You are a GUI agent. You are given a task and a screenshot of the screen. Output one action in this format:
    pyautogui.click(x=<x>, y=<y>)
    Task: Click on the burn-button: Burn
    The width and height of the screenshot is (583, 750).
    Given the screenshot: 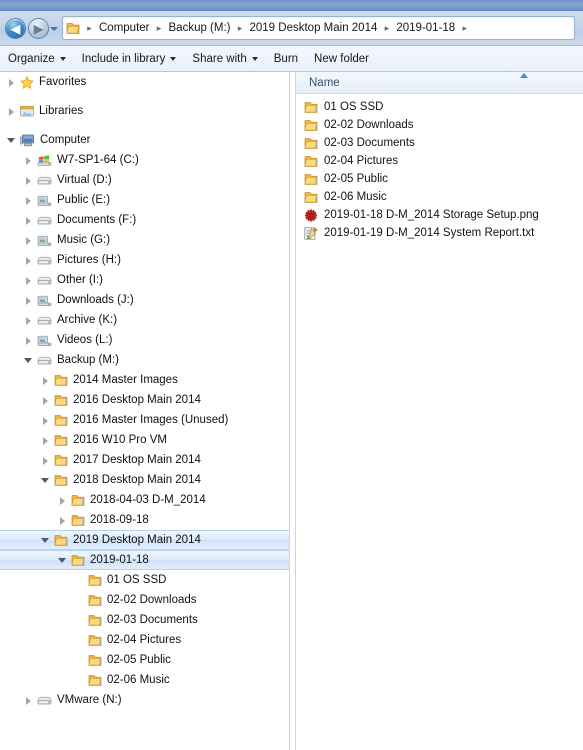 What is the action you would take?
    pyautogui.click(x=286, y=59)
    